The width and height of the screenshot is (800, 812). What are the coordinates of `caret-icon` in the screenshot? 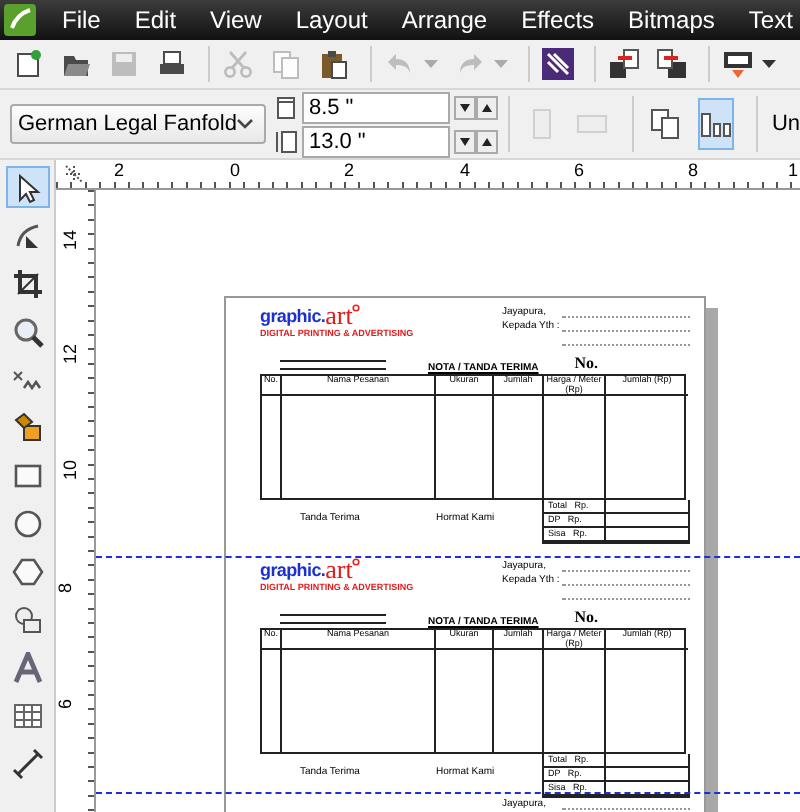 It's located at (769, 64).